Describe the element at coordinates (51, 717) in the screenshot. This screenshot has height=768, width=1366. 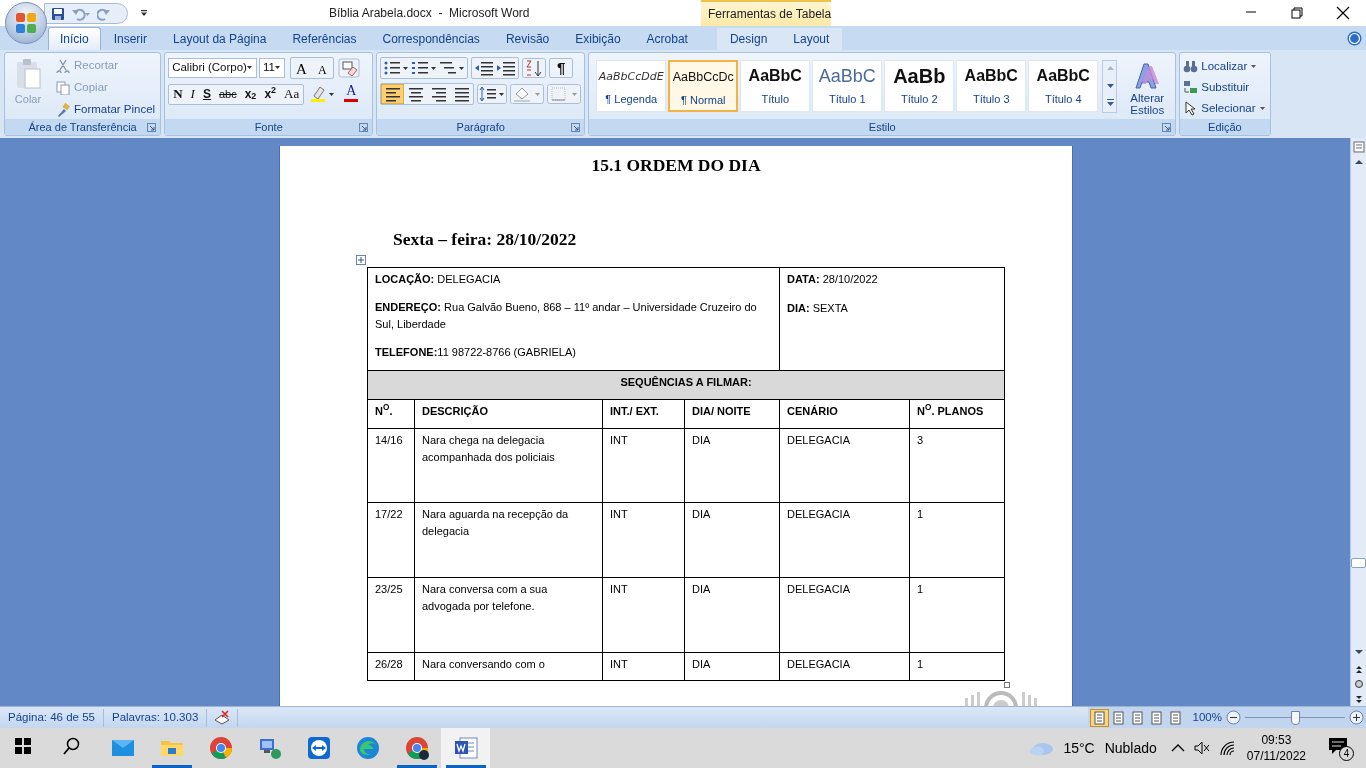
I see `page-count: Página: 46 de 55` at that location.